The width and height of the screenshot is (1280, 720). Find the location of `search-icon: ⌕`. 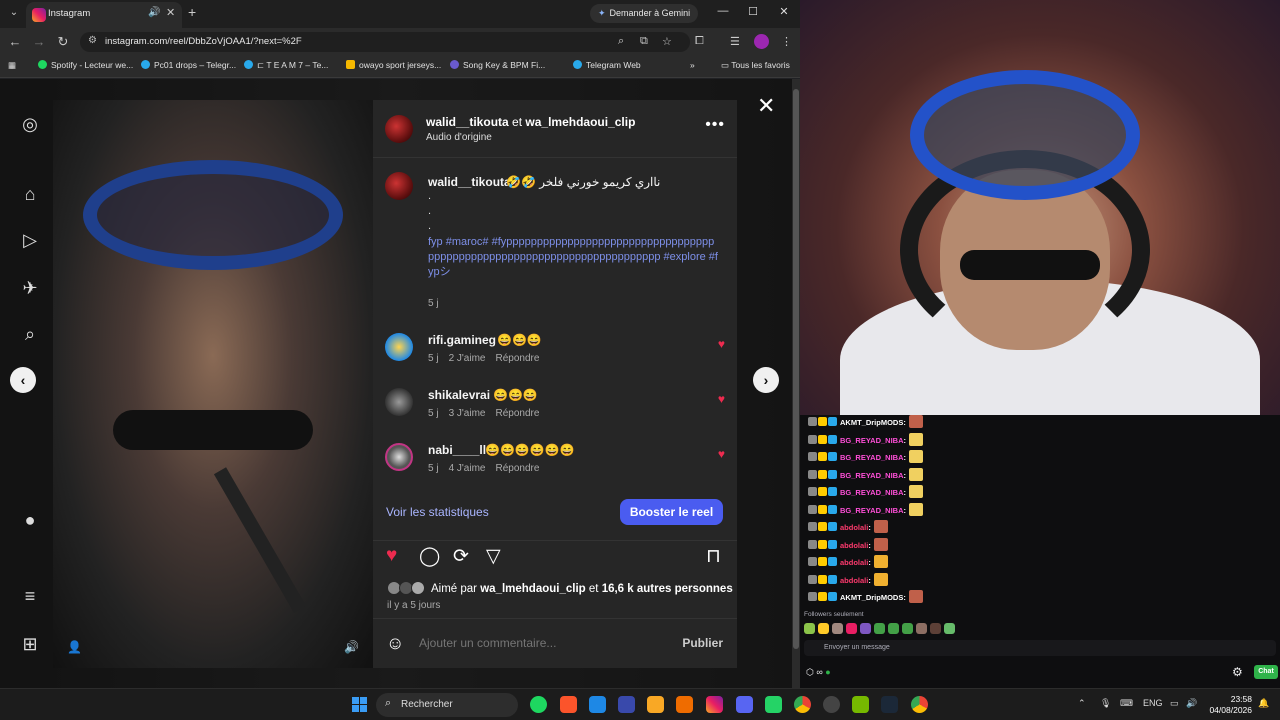

search-icon: ⌕ is located at coordinates (30, 334).